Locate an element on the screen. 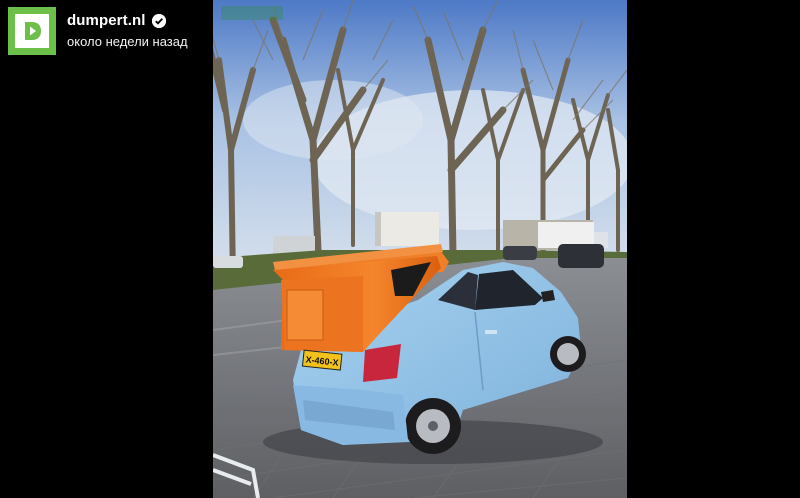  channel-avatar-logo is located at coordinates (32, 31).